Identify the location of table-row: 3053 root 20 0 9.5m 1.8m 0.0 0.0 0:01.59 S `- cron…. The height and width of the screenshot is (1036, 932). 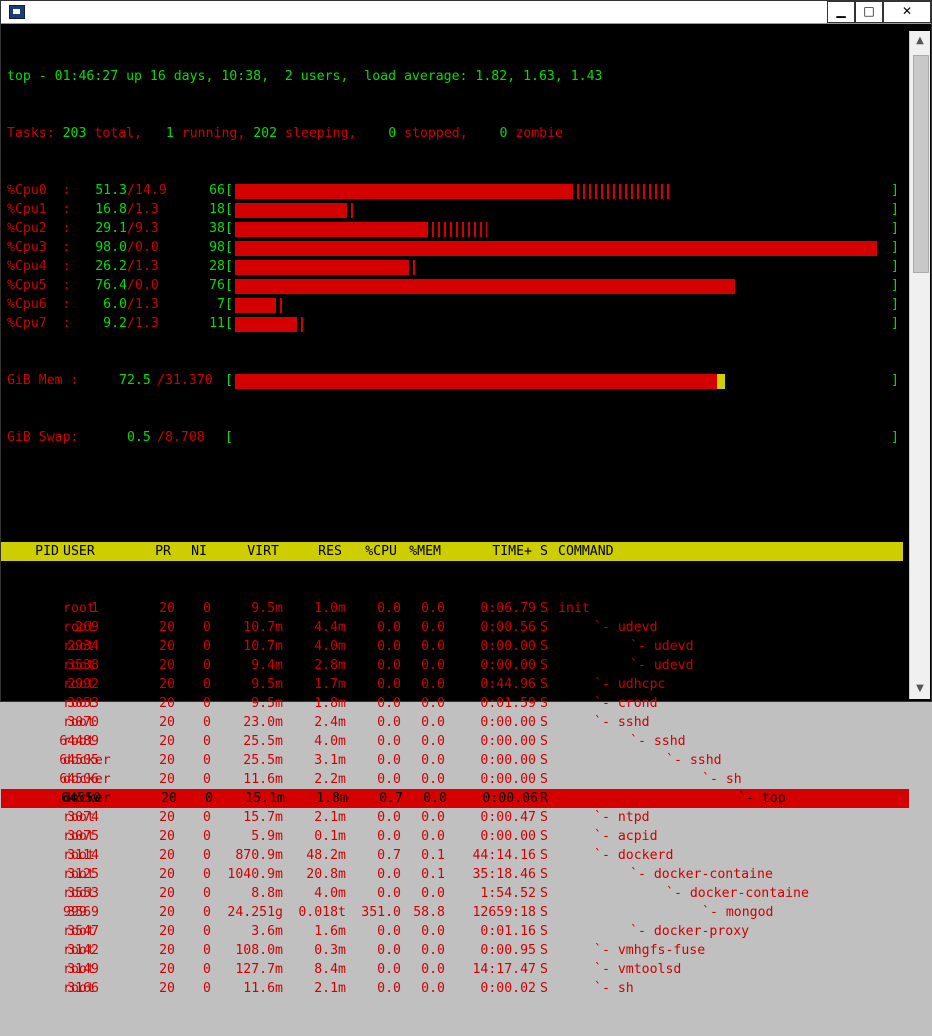
(457, 703).